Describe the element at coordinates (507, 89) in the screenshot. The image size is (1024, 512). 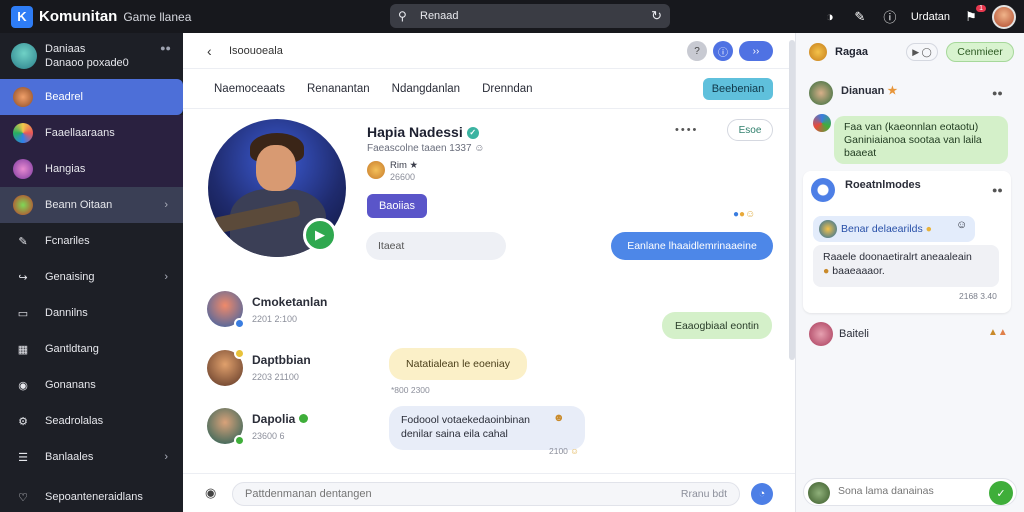
I see `tab-3: Drenndan` at that location.